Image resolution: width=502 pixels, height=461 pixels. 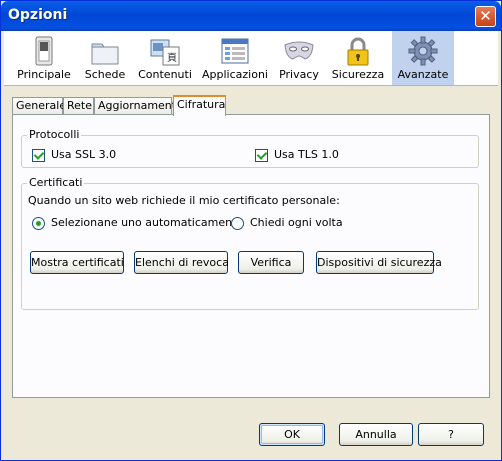 What do you see at coordinates (136, 105) in the screenshot?
I see `tab-aggiornamenti: Aggiornamenti` at bounding box center [136, 105].